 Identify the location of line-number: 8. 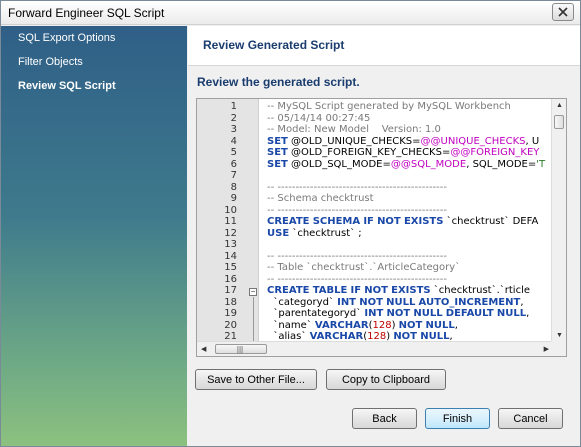
(233, 187).